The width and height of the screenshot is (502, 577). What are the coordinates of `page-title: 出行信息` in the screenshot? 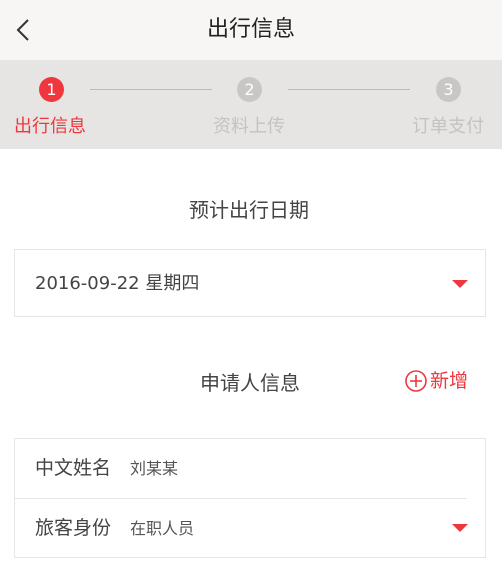 It's located at (250, 29).